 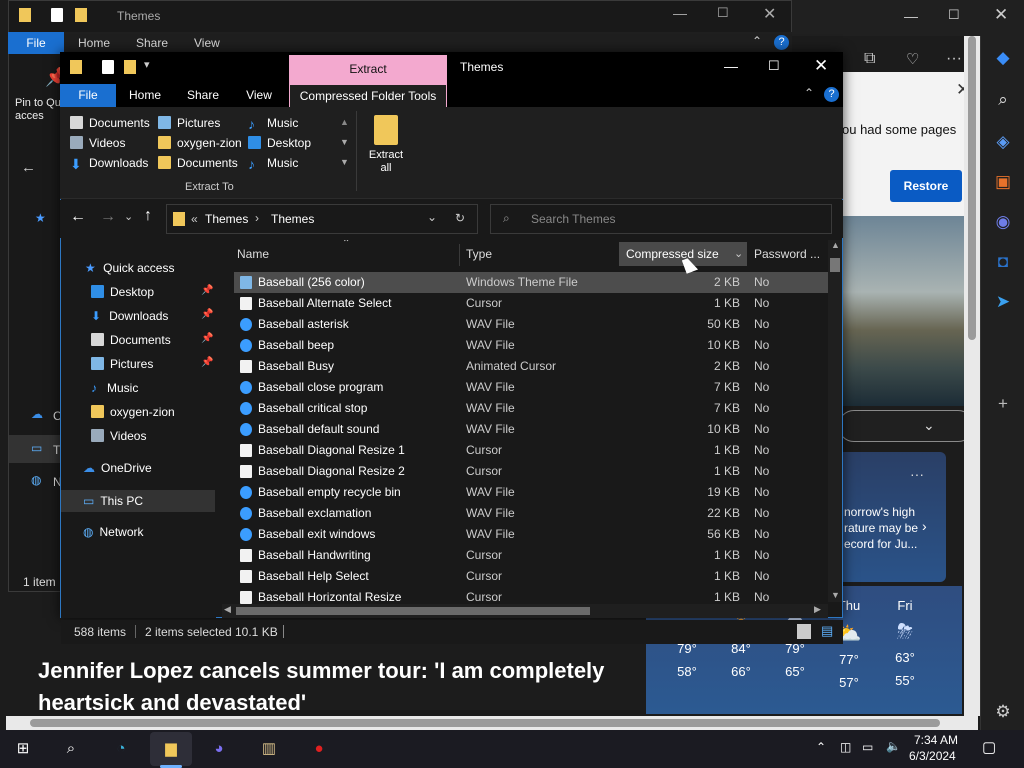 I want to click on table-row: Baseball Handwriting Cursor 1 KB No, so click(x=531, y=555).